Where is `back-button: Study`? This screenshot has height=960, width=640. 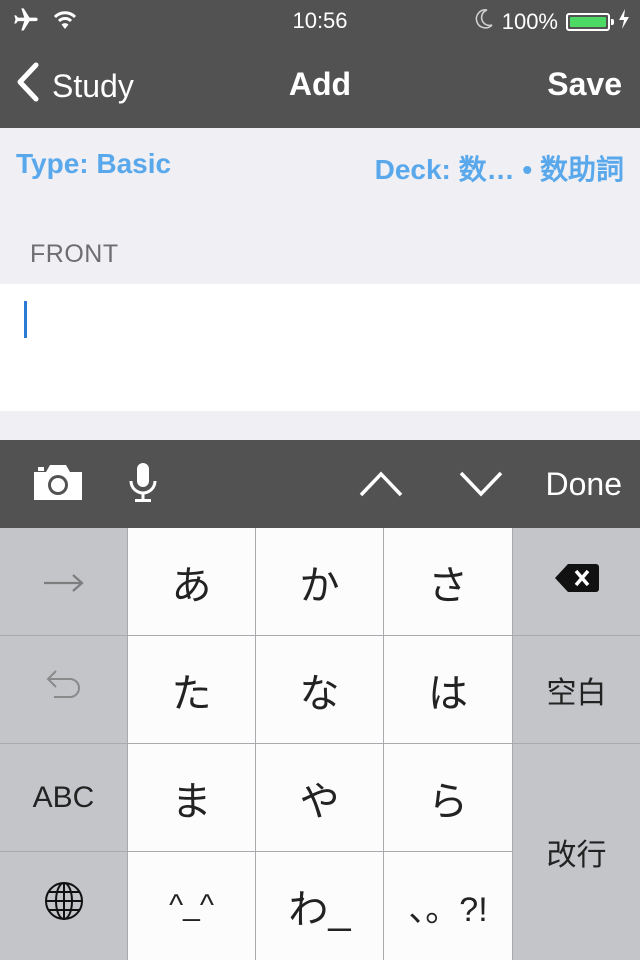 back-button: Study is located at coordinates (75, 86).